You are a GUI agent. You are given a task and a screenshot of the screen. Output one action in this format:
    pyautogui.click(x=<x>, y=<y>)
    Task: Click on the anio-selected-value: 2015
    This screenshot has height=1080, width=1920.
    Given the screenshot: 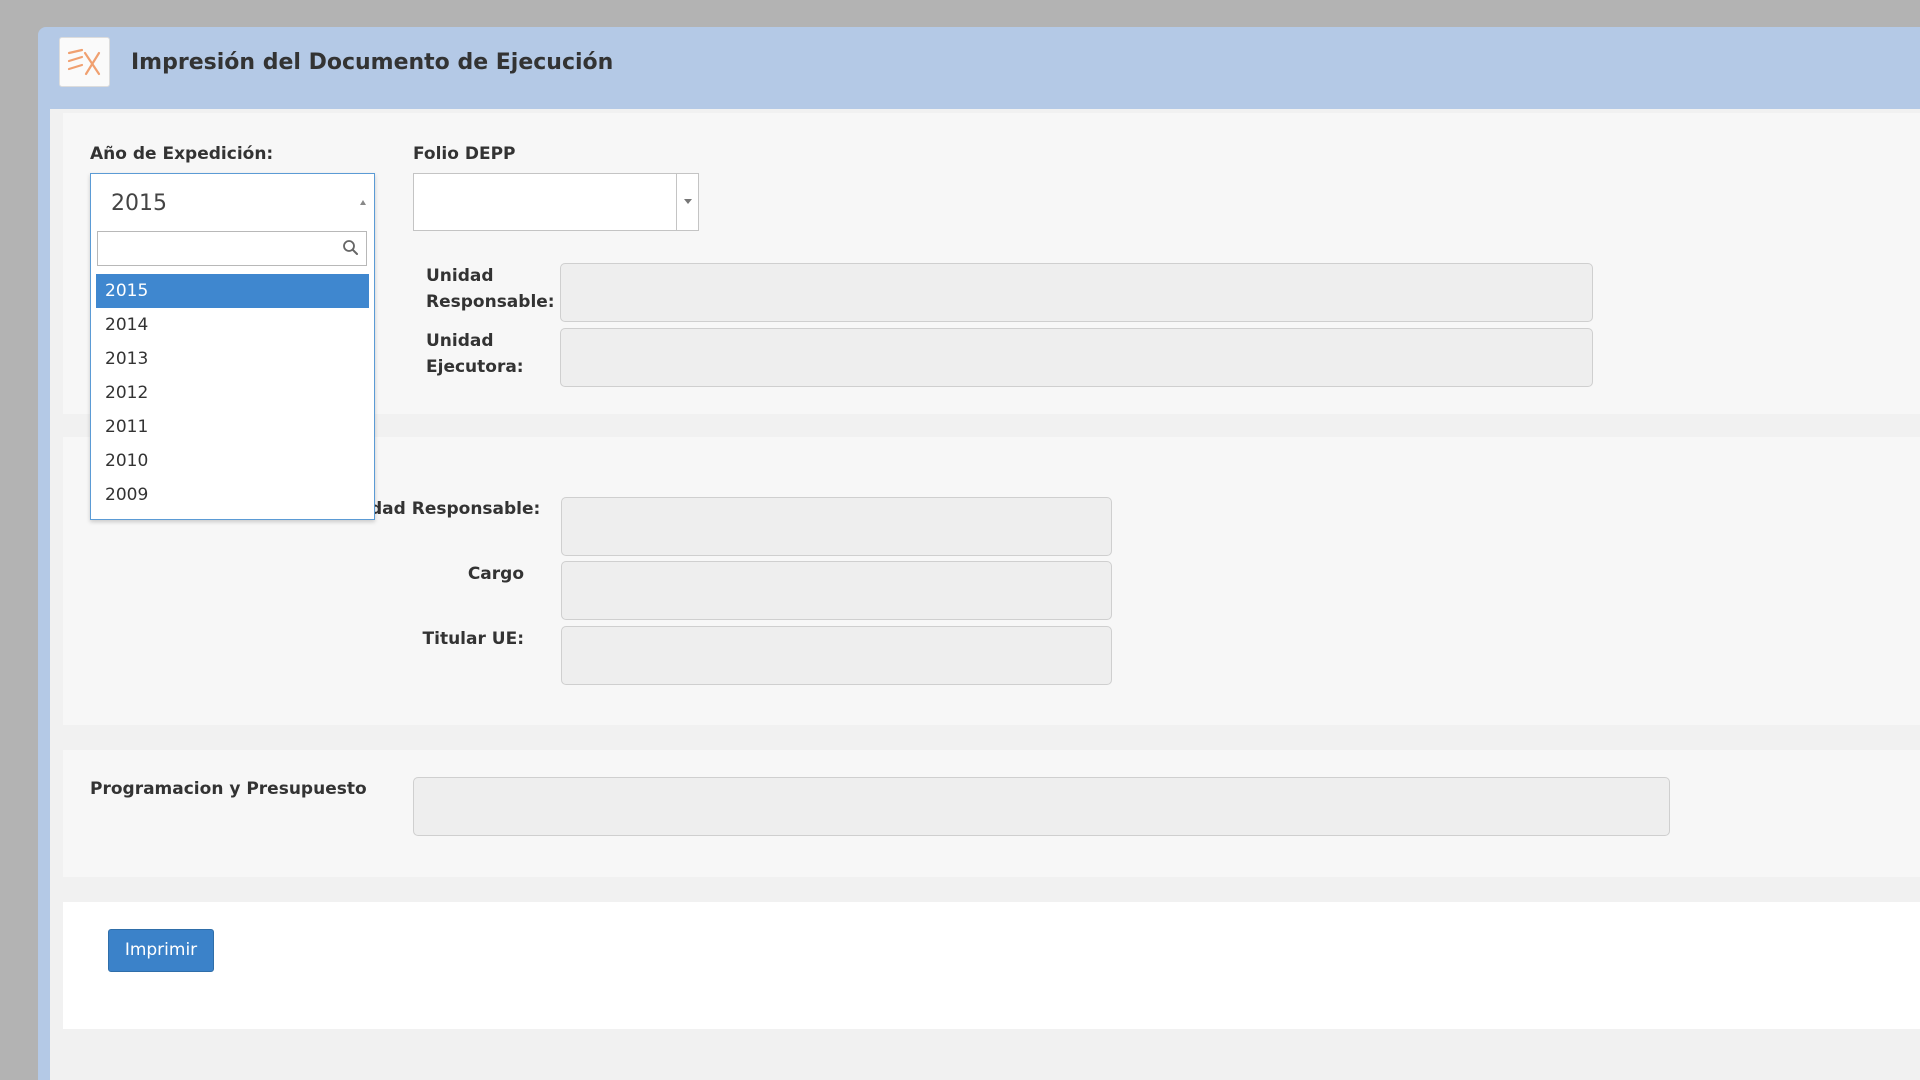 What is the action you would take?
    pyautogui.click(x=139, y=203)
    